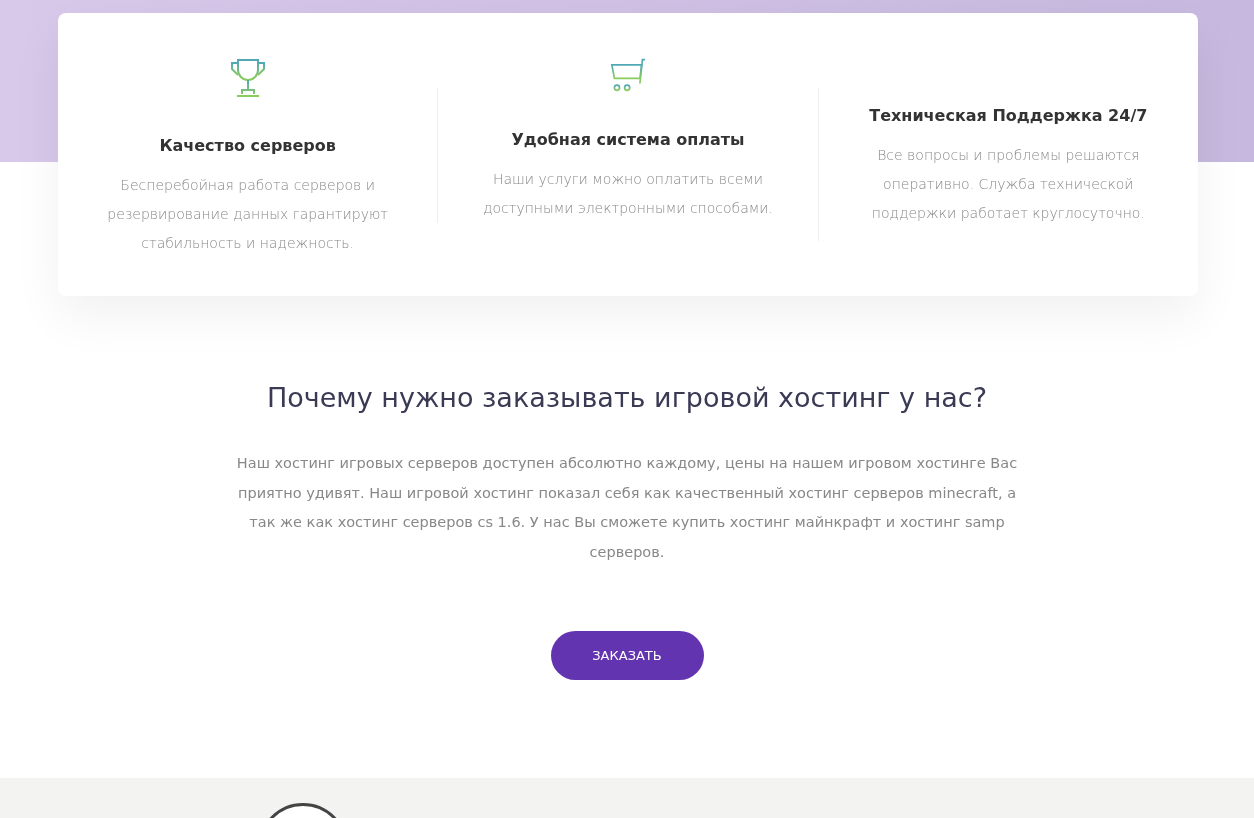 This screenshot has width=1254, height=818. I want to click on trophy-icon, so click(247, 78).